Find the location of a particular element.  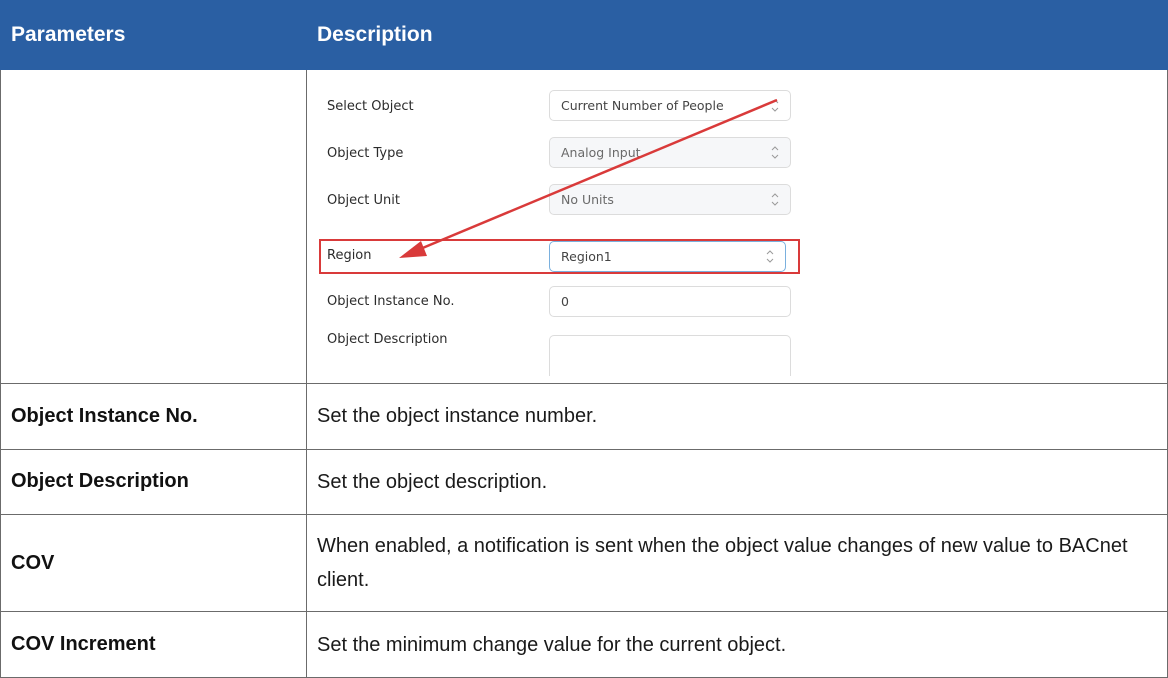

empty-parameter-cell is located at coordinates (153, 226).